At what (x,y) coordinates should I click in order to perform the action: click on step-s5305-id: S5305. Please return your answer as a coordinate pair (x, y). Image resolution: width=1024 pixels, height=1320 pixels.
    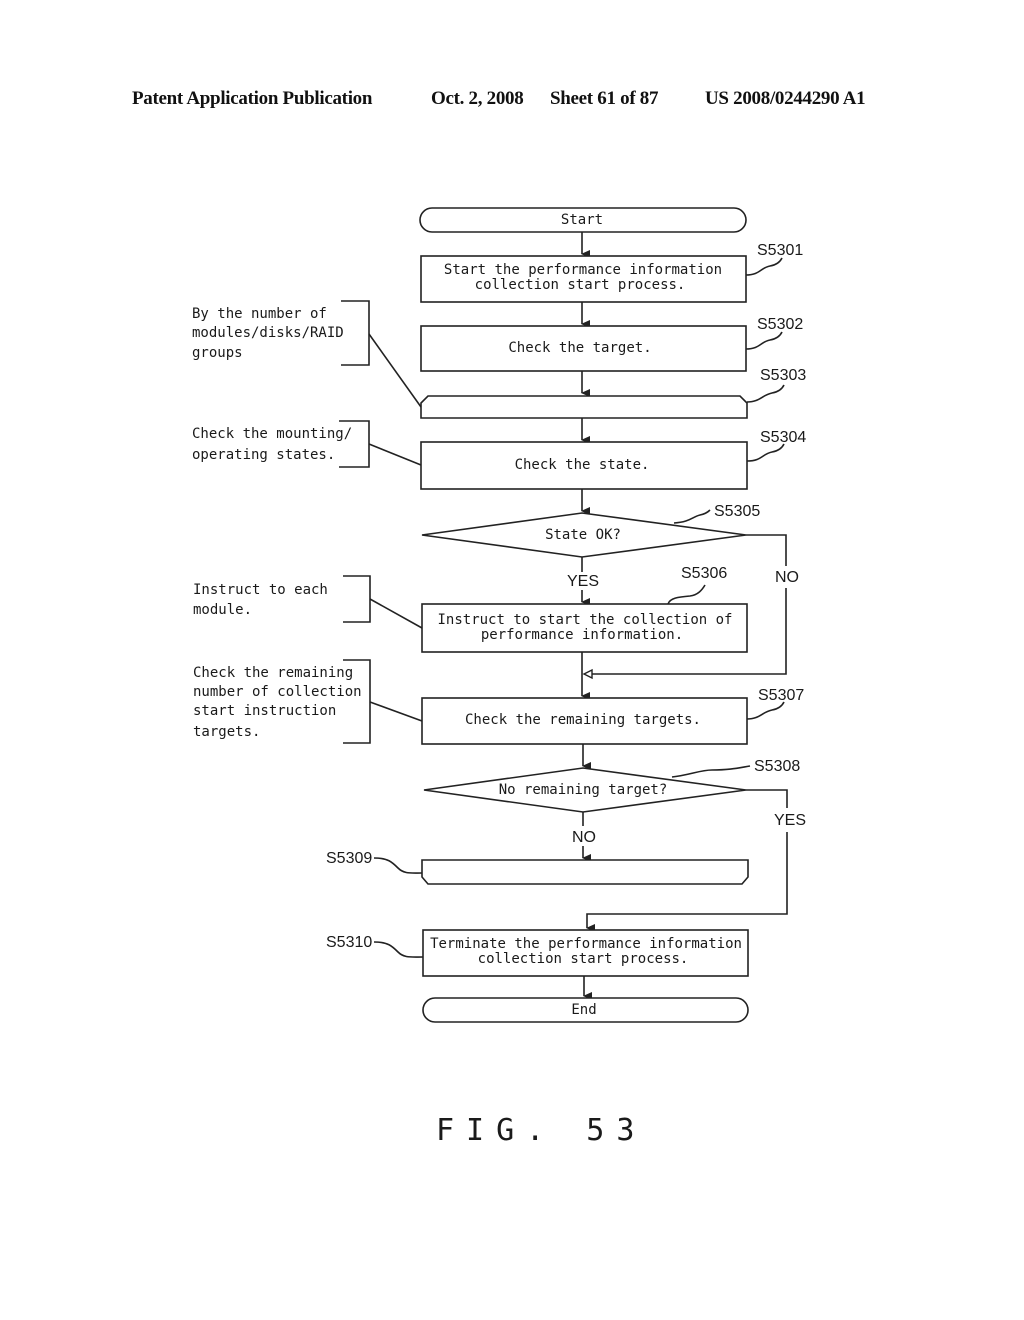
    Looking at the image, I should click on (737, 511).